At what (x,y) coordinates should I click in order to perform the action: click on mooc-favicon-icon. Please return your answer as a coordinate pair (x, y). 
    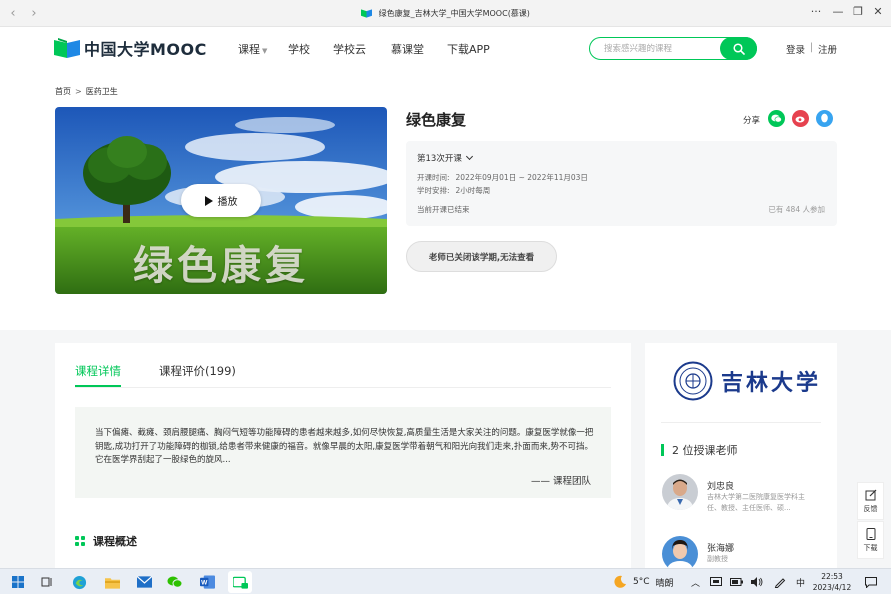
    Looking at the image, I should click on (367, 13).